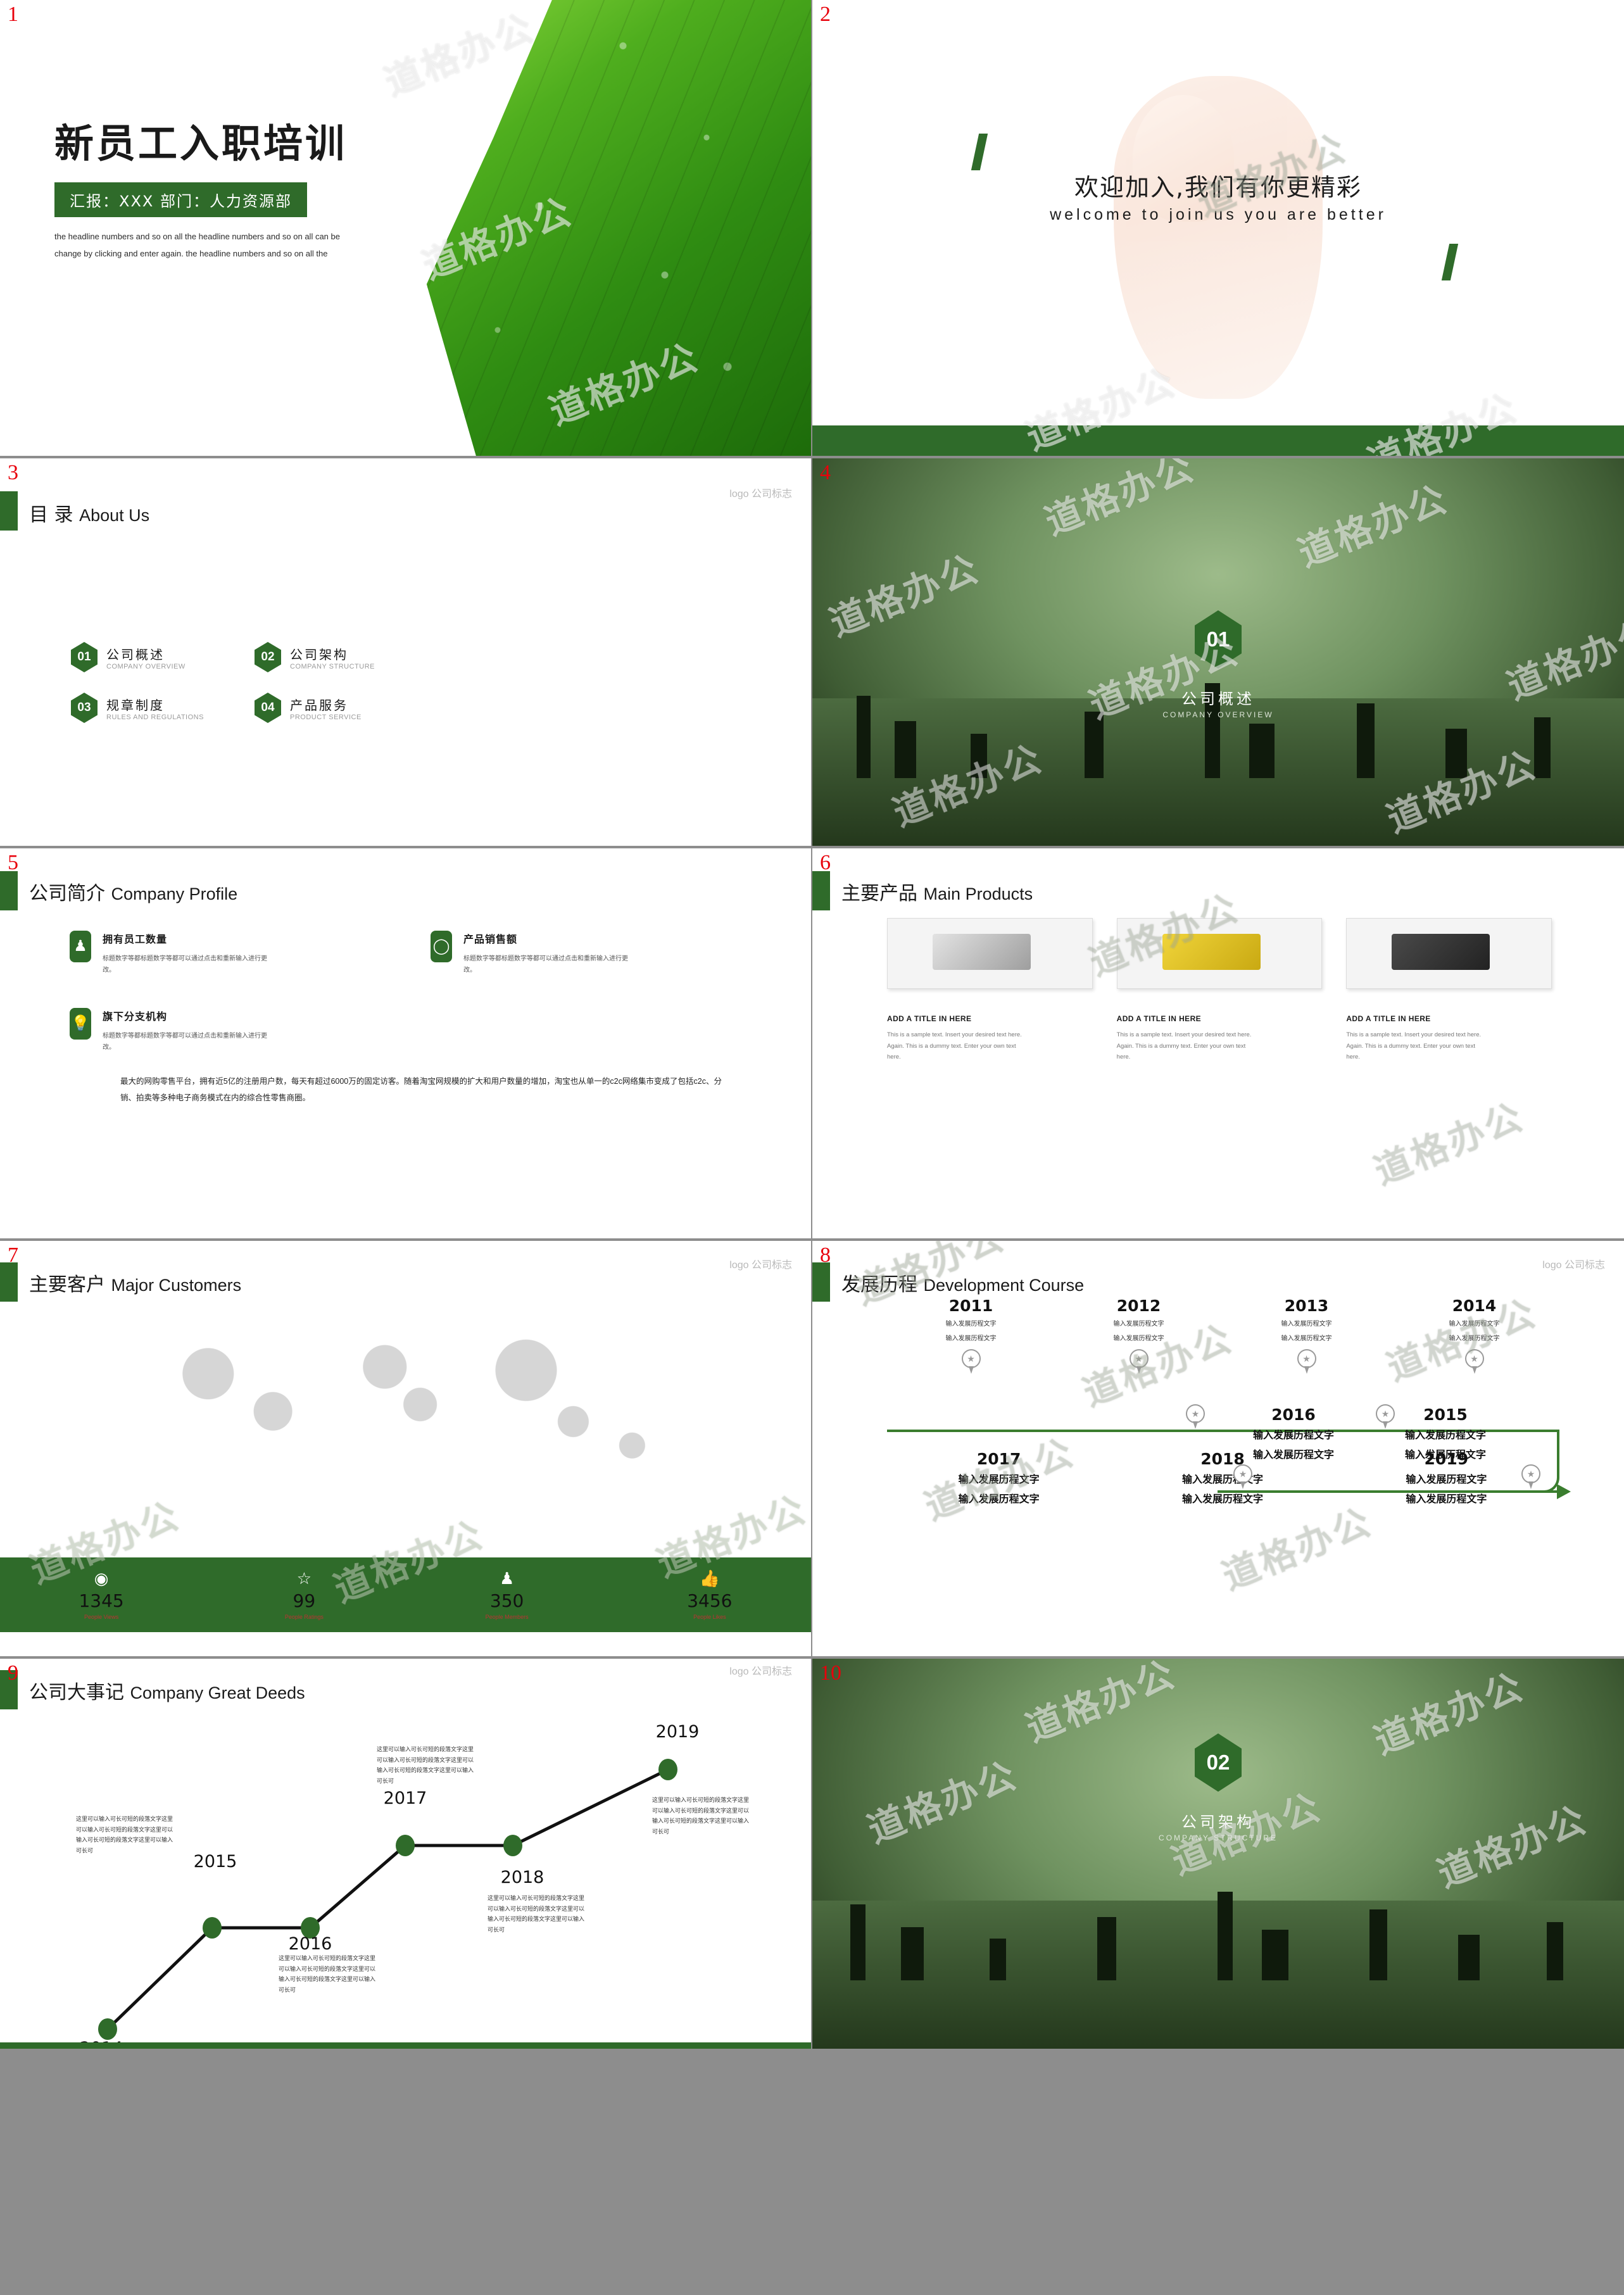 Image resolution: width=1624 pixels, height=2295 pixels. What do you see at coordinates (1218, 699) in the screenshot?
I see `section-title-cn: 公司概述` at bounding box center [1218, 699].